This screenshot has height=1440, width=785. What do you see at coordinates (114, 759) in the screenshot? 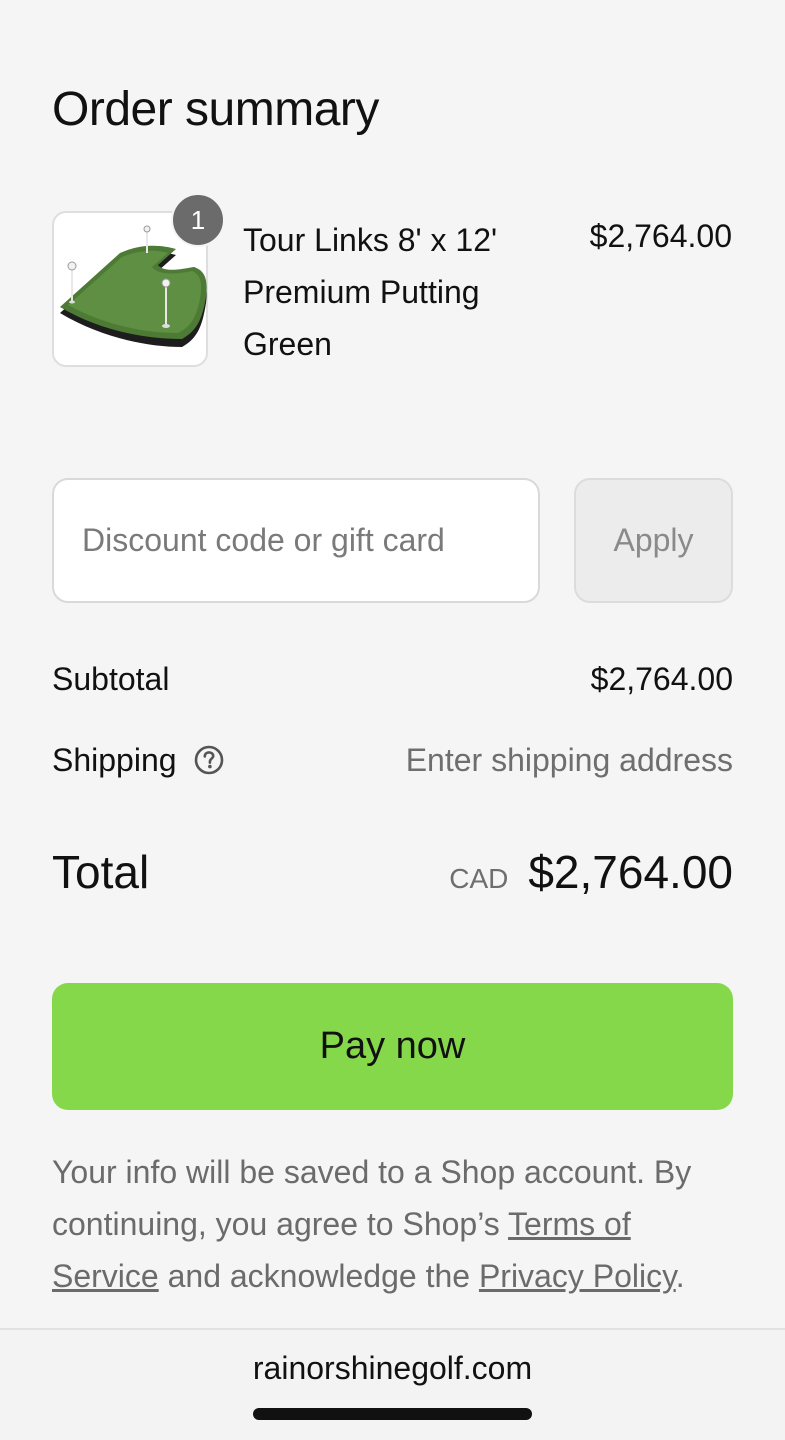
I see `shipping-label: Shipping` at bounding box center [114, 759].